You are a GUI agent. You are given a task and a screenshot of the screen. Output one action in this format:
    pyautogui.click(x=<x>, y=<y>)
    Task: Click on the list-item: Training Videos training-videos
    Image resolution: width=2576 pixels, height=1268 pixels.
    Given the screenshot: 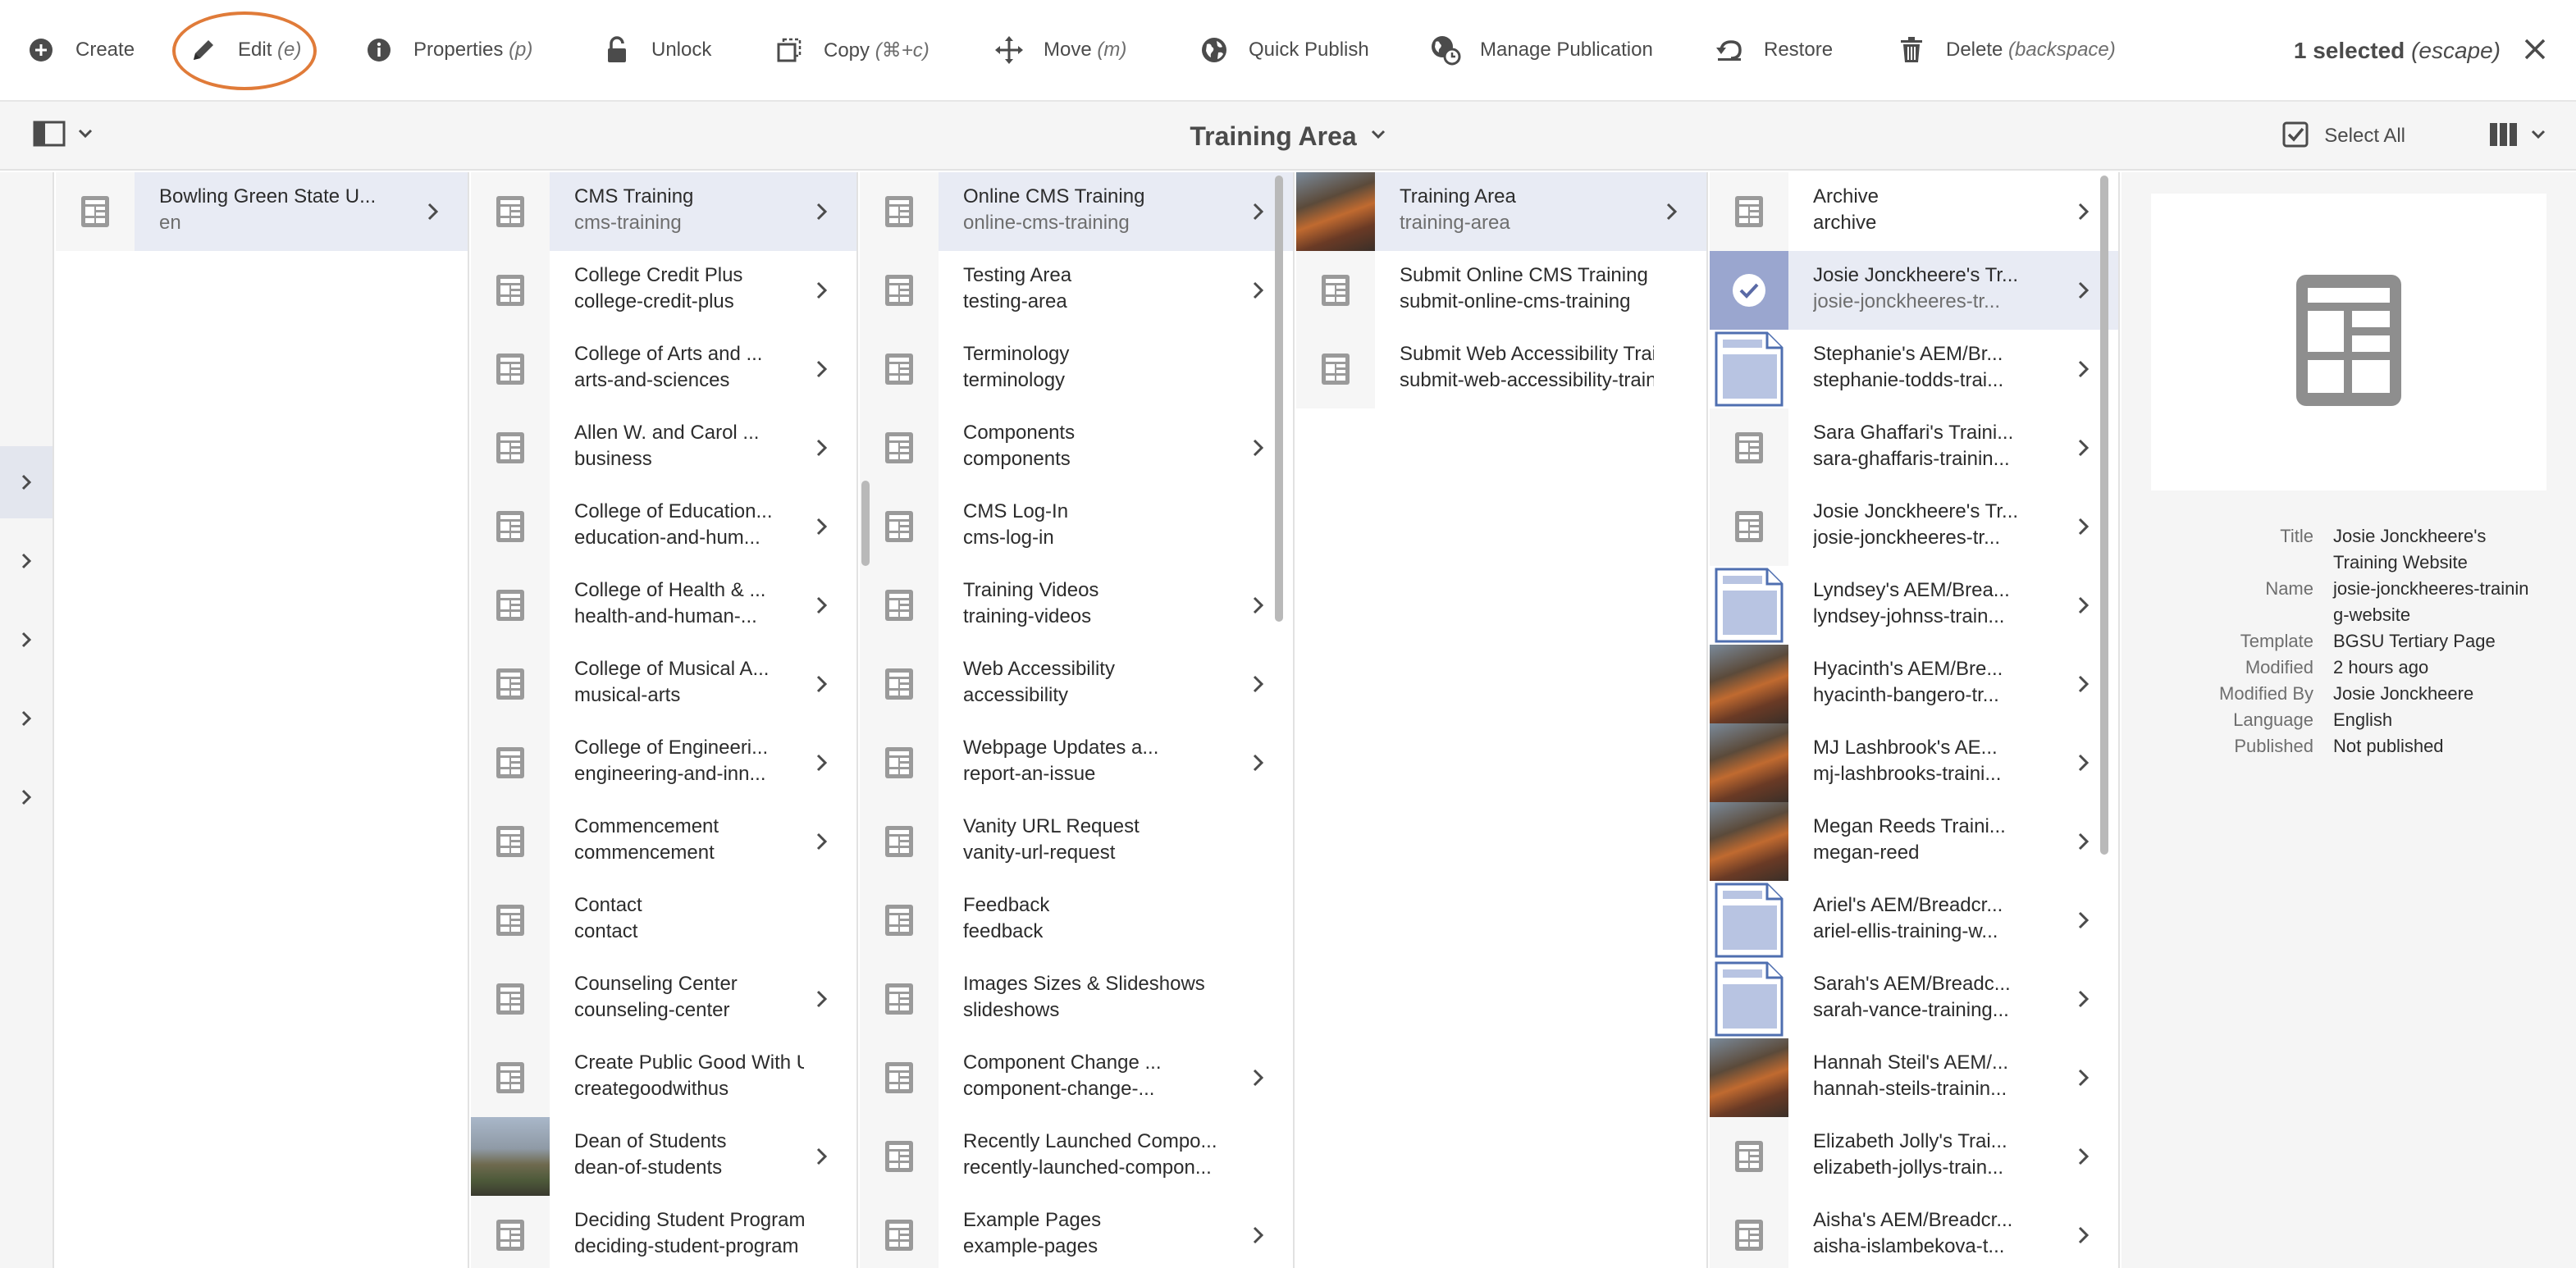 What is the action you would take?
    pyautogui.click(x=1076, y=605)
    